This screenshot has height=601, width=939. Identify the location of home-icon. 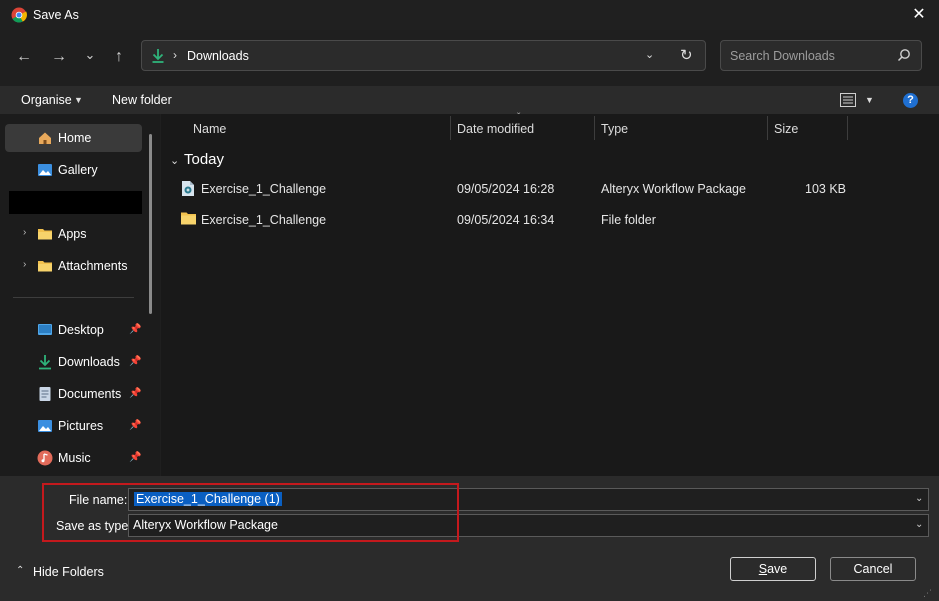
(45, 138).